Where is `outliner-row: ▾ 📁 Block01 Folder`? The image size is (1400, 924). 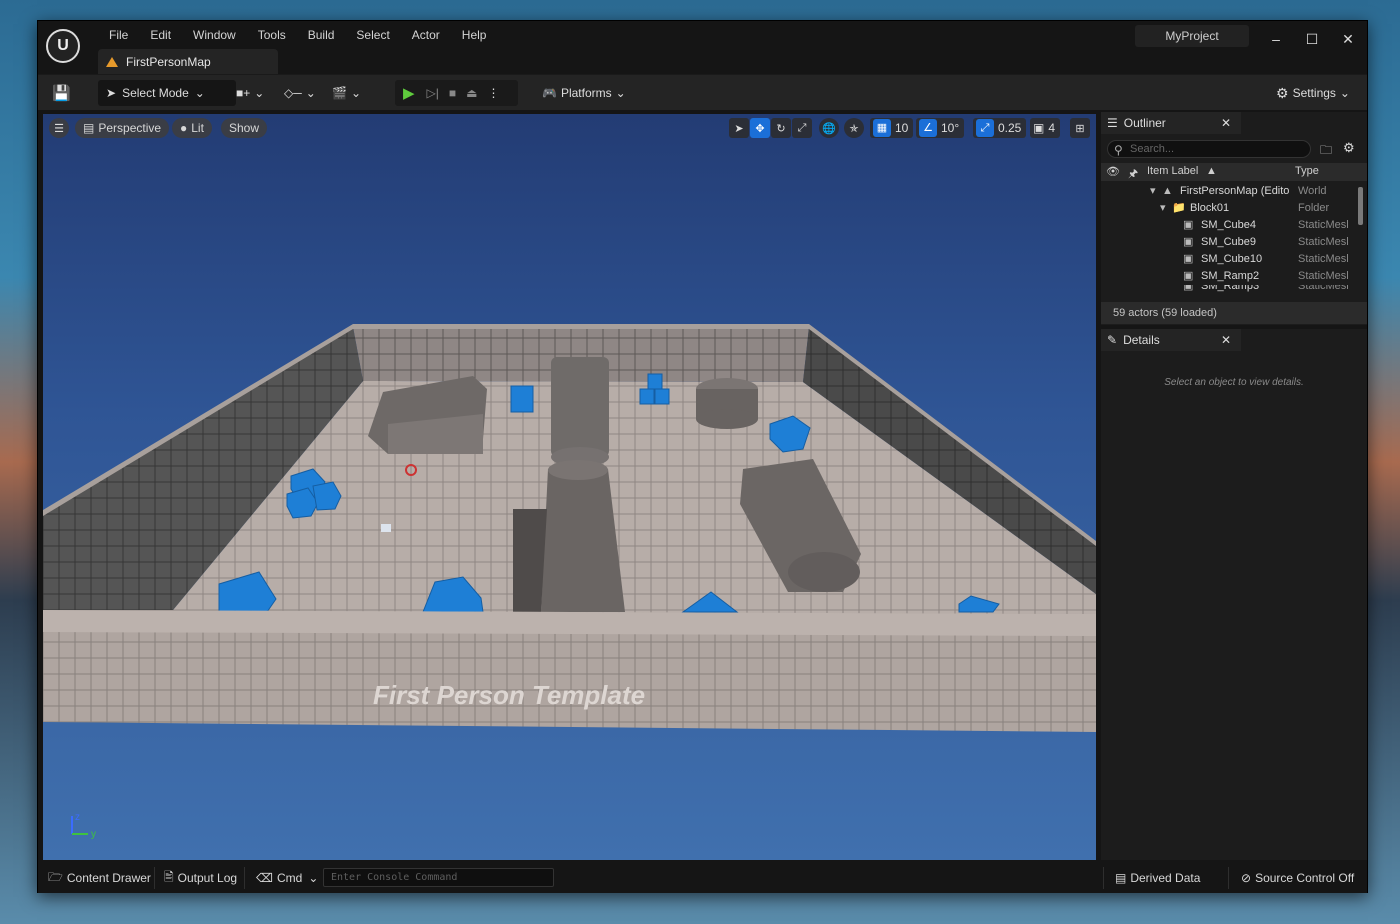
outliner-row: ▾ 📁 Block01 Folder is located at coordinates (1229, 208).